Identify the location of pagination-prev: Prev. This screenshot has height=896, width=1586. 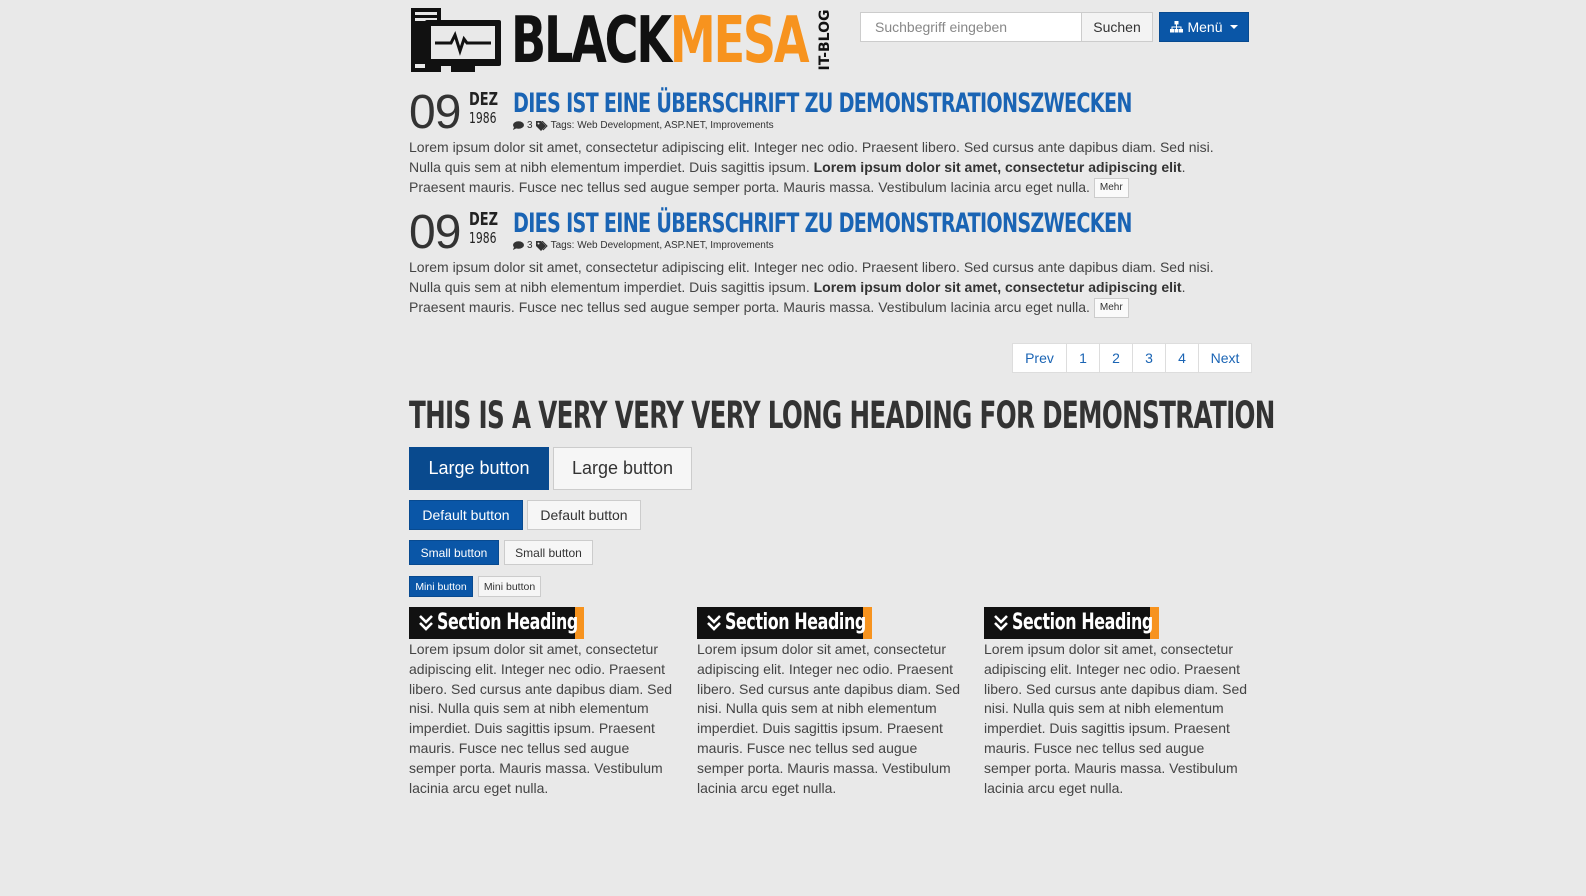
(1039, 358).